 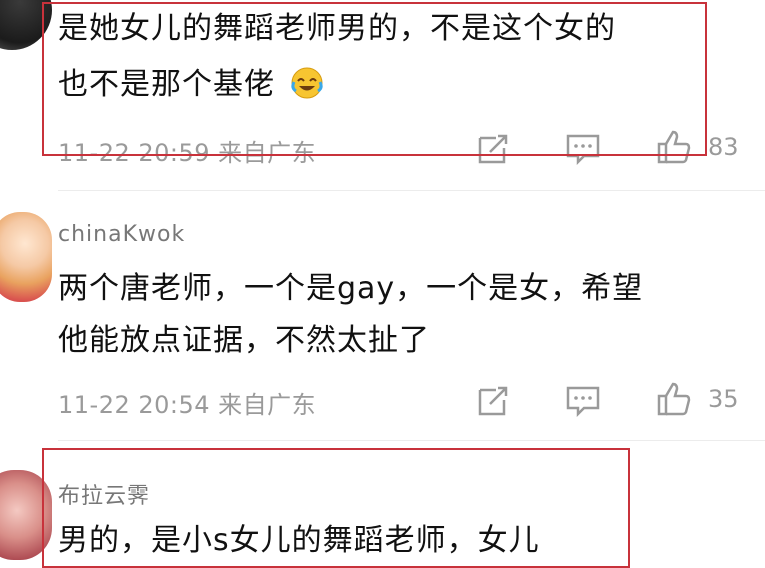 I want to click on commenter-avatar, so click(x=26, y=257).